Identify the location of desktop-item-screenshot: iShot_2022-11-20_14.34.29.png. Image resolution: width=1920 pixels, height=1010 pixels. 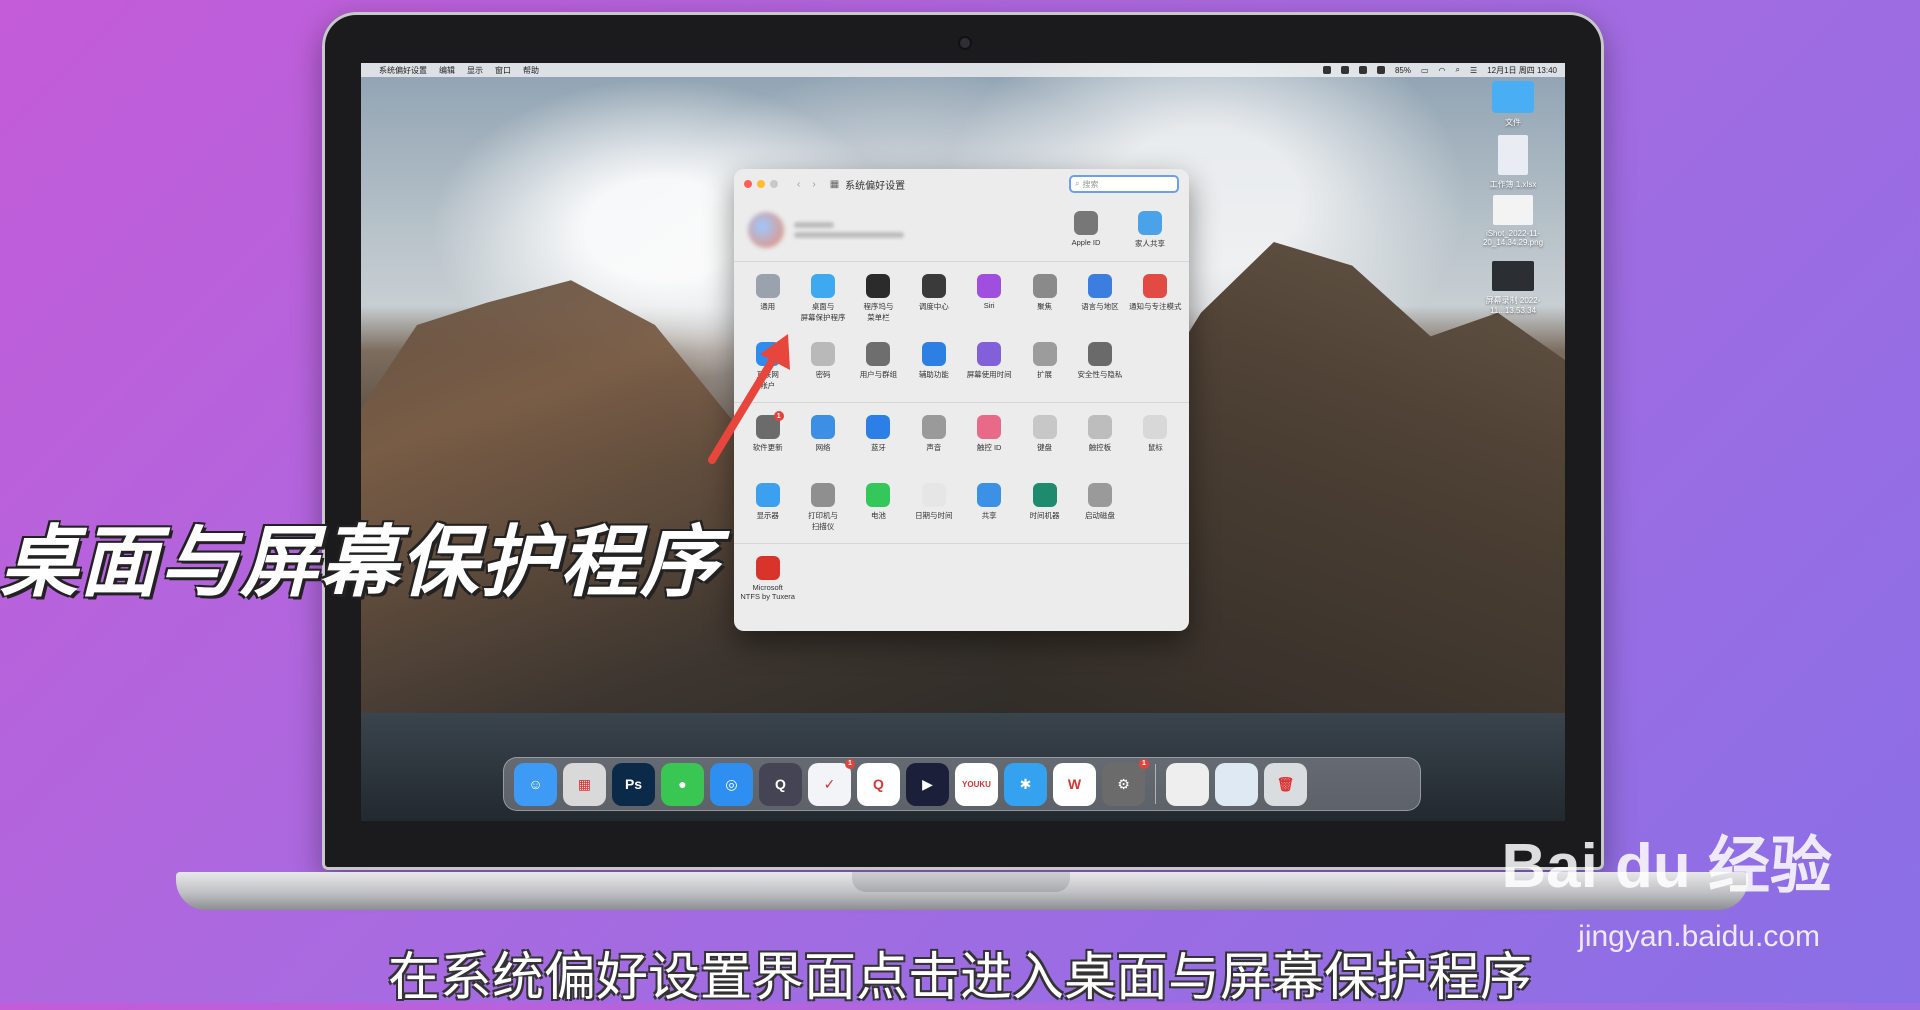
(1513, 221).